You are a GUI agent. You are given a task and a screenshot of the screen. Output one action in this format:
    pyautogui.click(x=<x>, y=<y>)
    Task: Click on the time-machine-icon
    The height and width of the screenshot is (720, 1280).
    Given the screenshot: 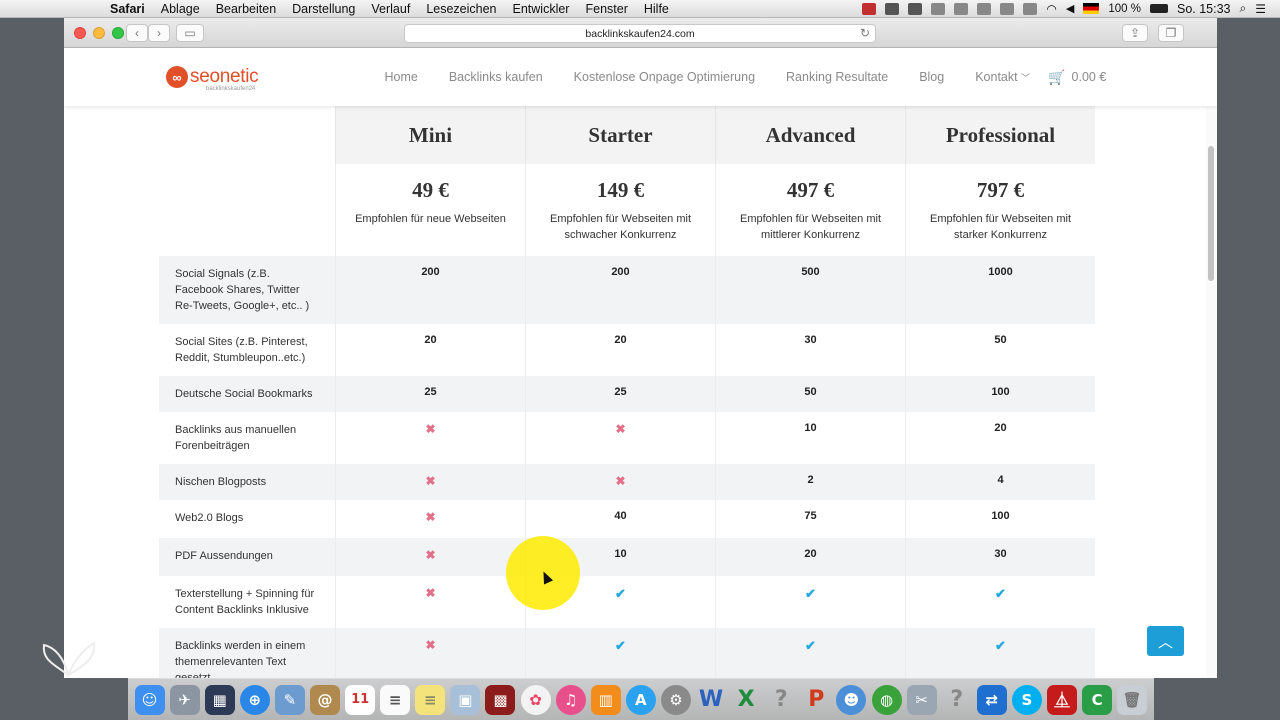 What is the action you would take?
    pyautogui.click(x=1007, y=8)
    